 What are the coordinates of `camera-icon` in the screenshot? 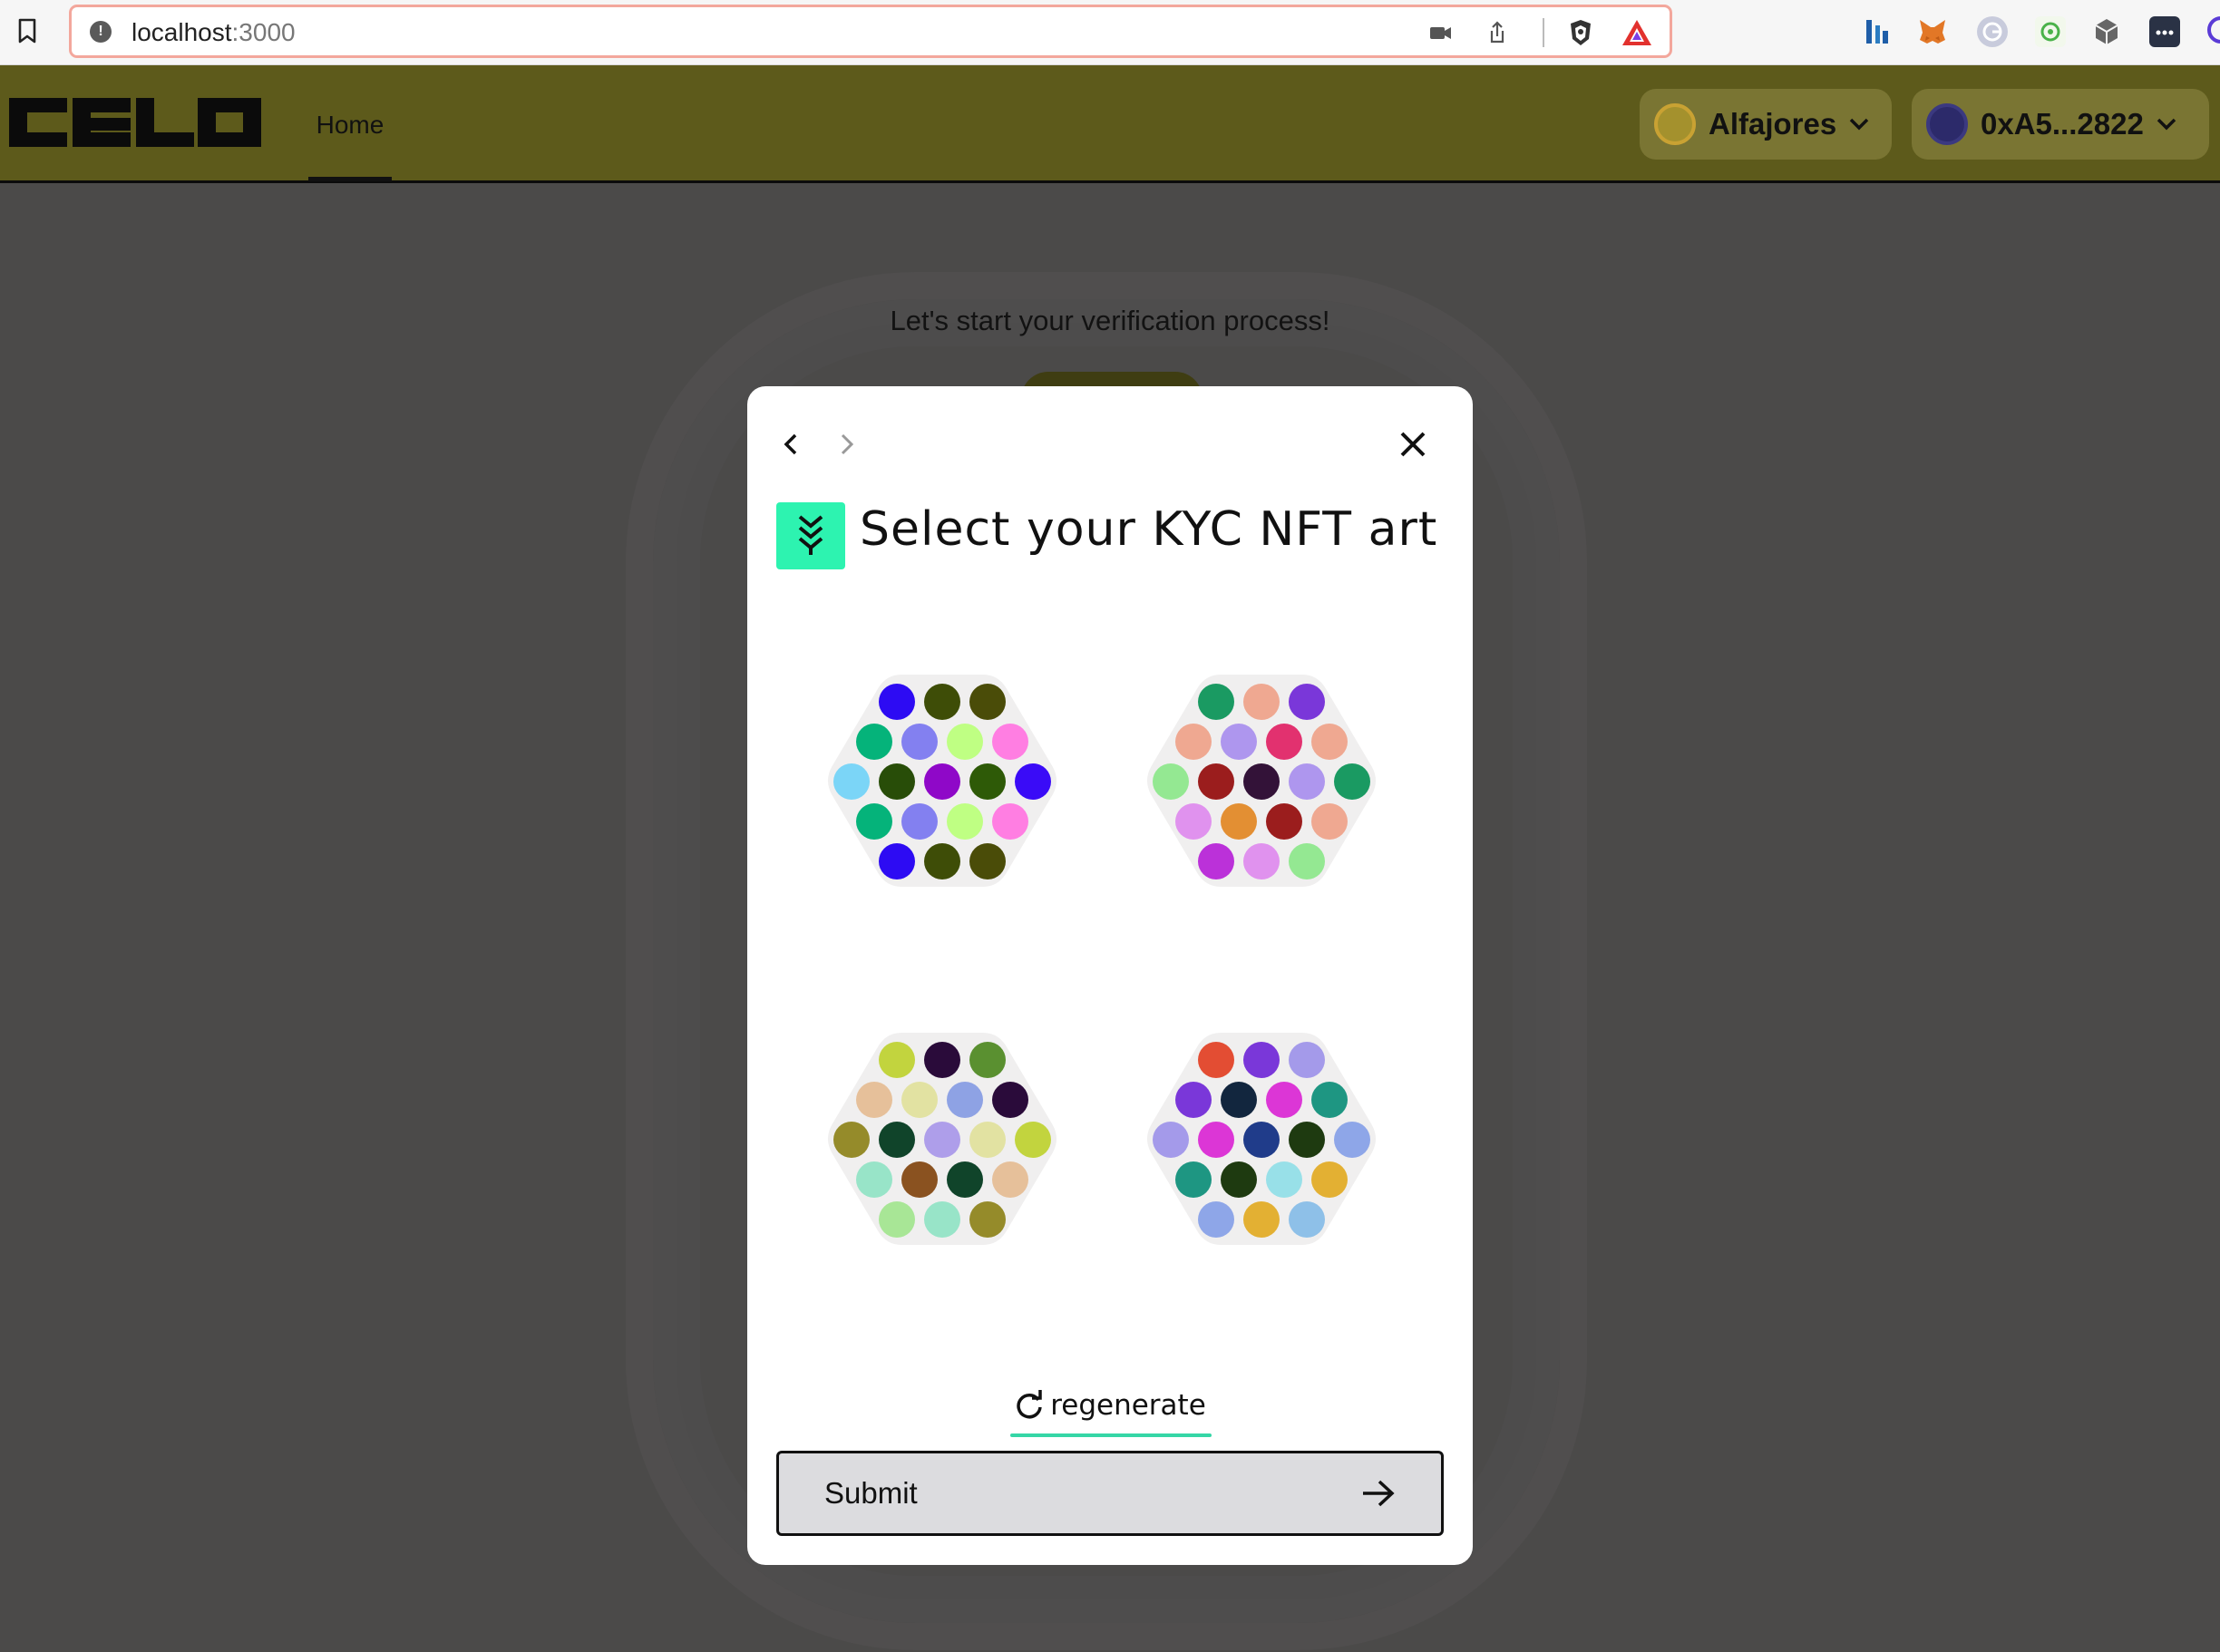 It's located at (1441, 32).